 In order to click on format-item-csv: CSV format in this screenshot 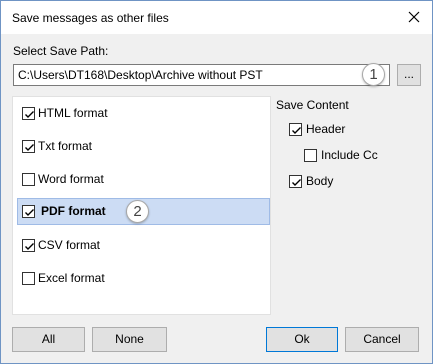, I will do `click(141, 245)`.